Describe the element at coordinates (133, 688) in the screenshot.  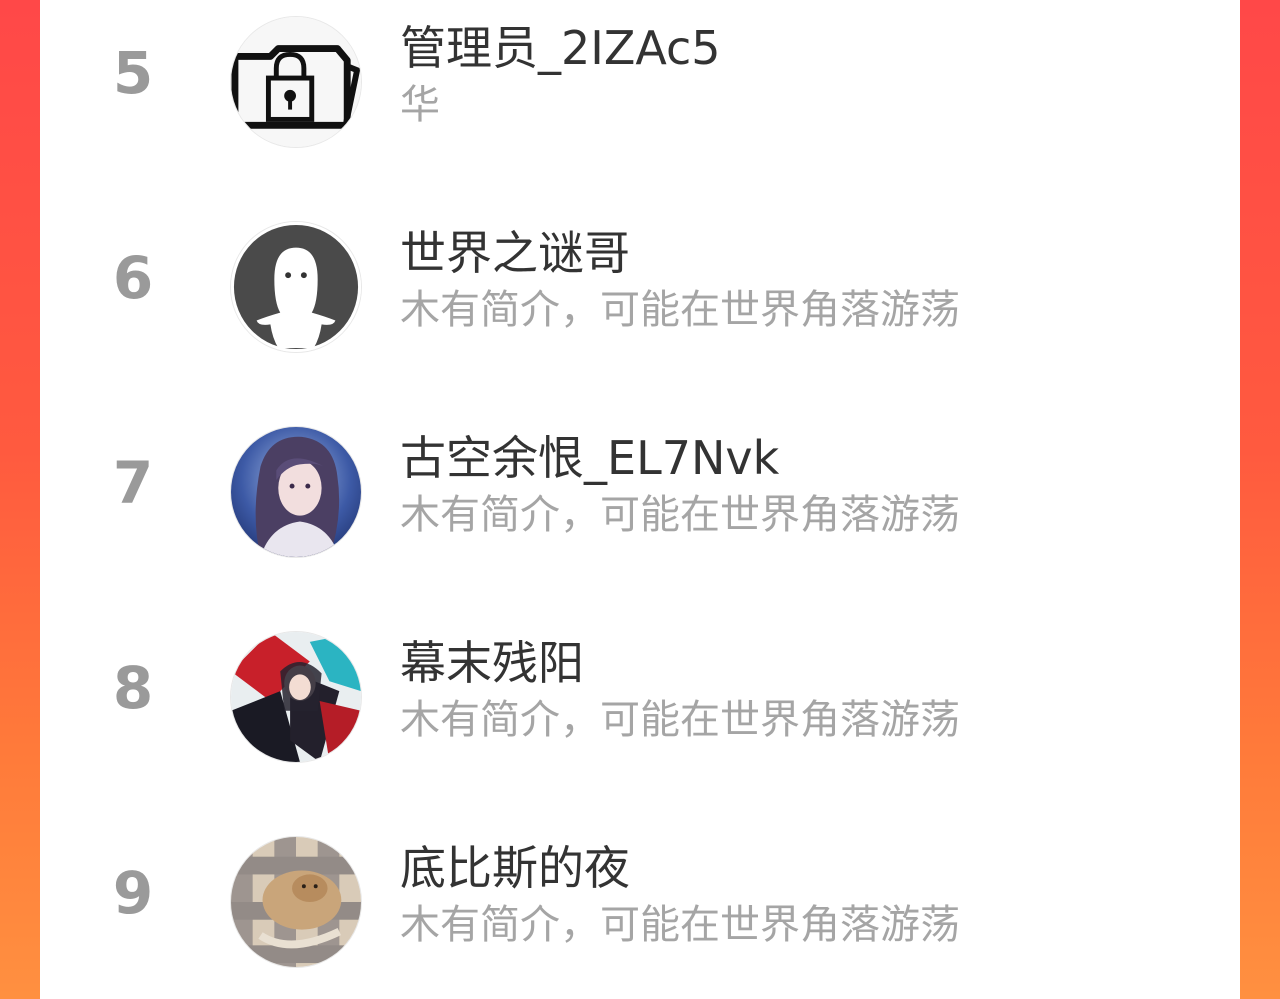
I see `rank-number: 8` at that location.